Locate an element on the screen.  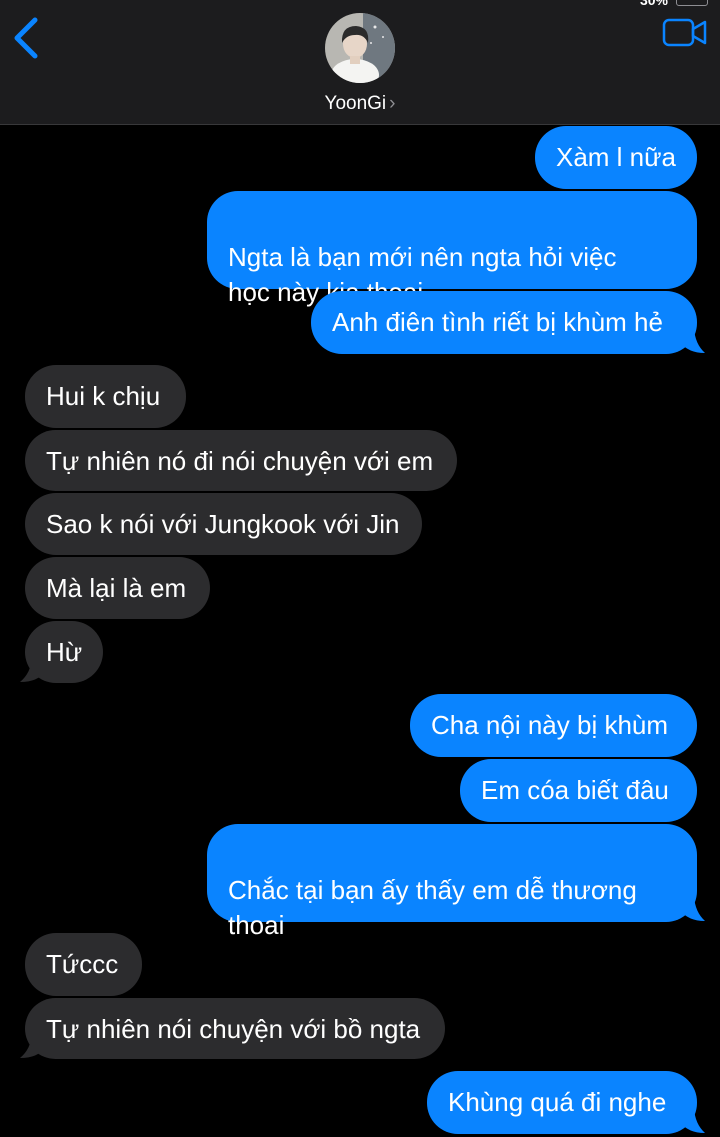
message-bubble-incoming: Hui k chịu is located at coordinates (105, 396).